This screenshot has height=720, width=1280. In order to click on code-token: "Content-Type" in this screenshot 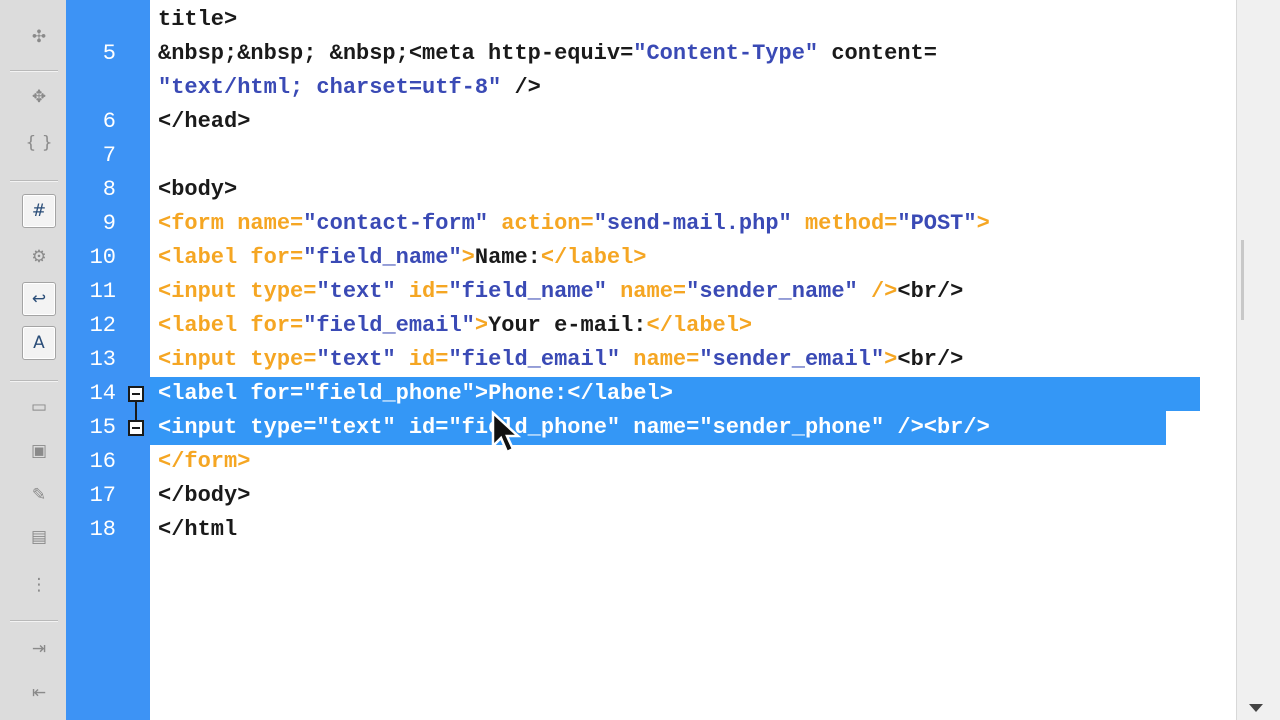, I will do `click(726, 53)`.